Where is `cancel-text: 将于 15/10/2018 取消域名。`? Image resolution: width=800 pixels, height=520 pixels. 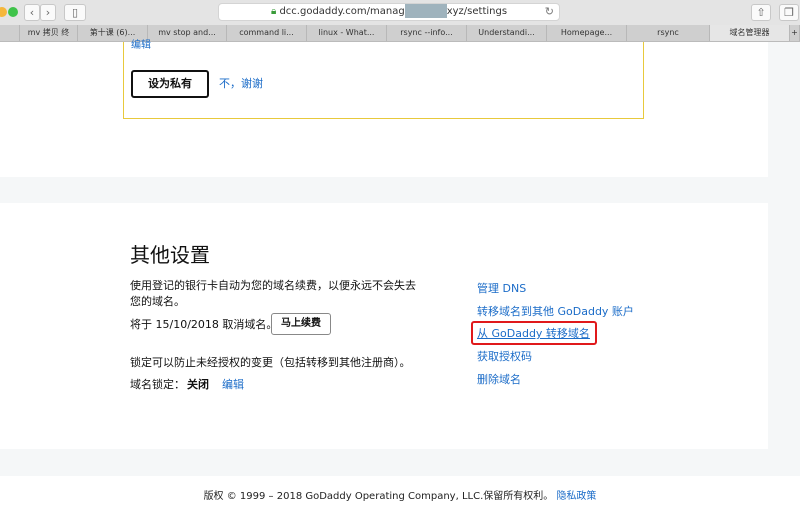 cancel-text: 将于 15/10/2018 取消域名。 is located at coordinates (204, 324).